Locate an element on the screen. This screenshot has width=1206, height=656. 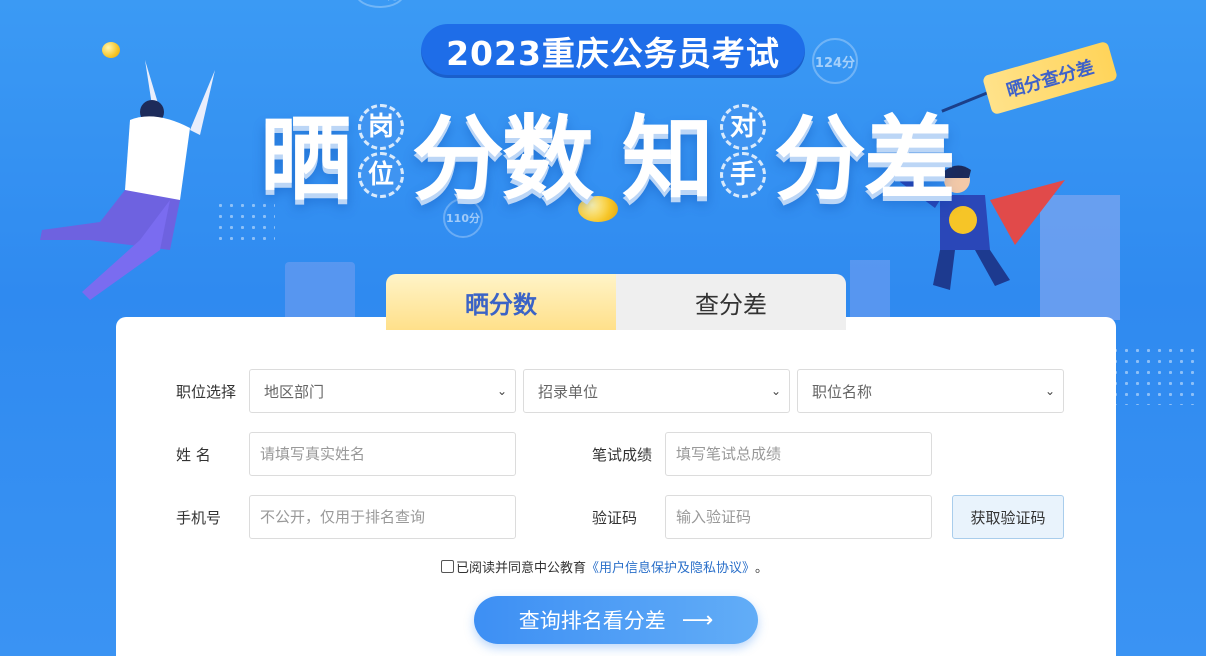
position-select-value: 职位名称 is located at coordinates (842, 391).